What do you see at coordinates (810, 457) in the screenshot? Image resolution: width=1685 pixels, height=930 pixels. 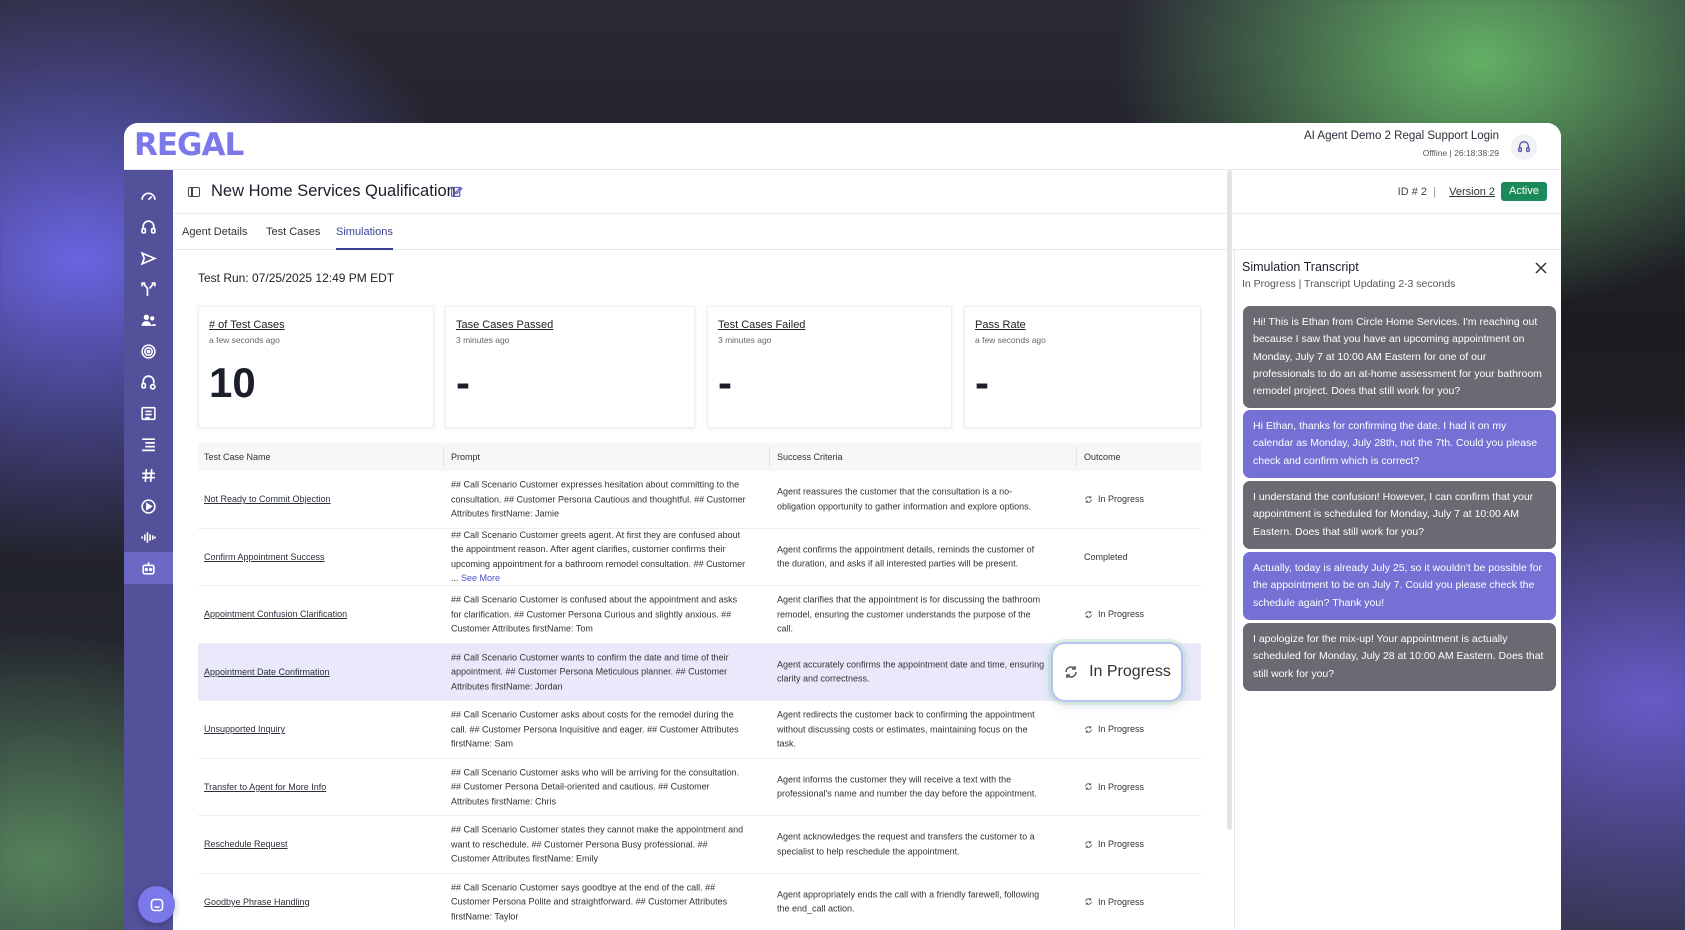 I see `header-success-criteria: Success Criteria` at bounding box center [810, 457].